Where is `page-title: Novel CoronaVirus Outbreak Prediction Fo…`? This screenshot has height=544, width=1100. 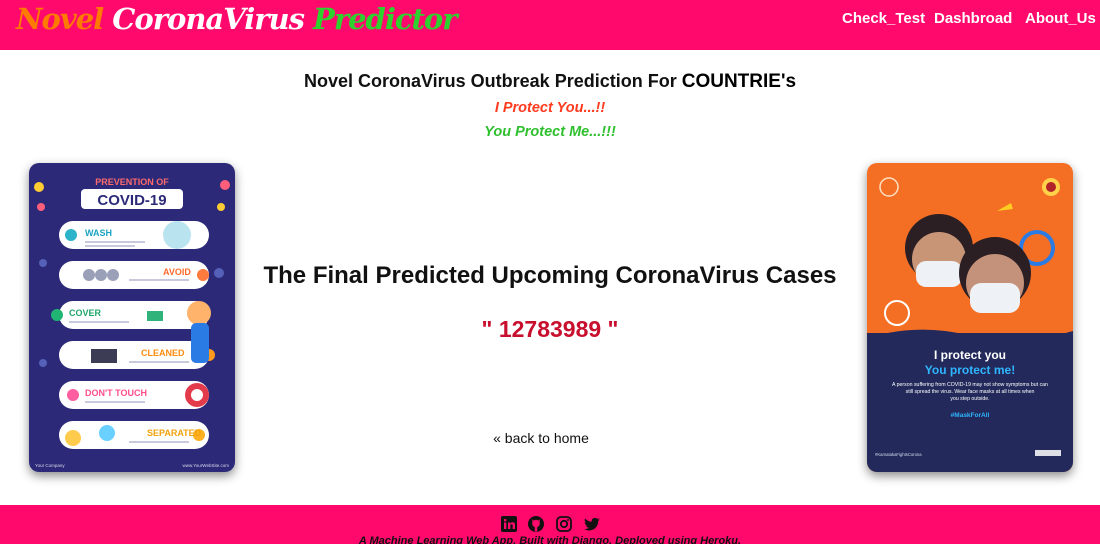
page-title: Novel CoronaVirus Outbreak Prediction Fo… is located at coordinates (550, 82).